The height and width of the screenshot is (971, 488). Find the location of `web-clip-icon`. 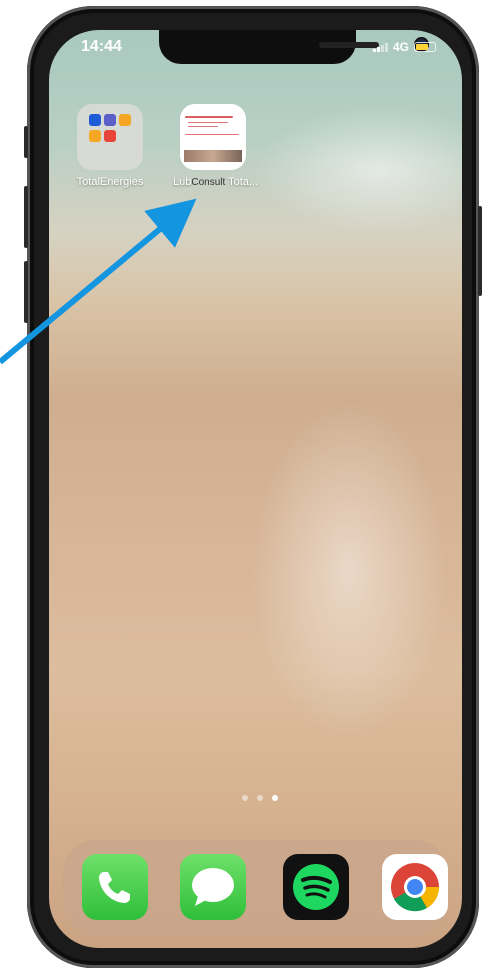

web-clip-icon is located at coordinates (213, 137).